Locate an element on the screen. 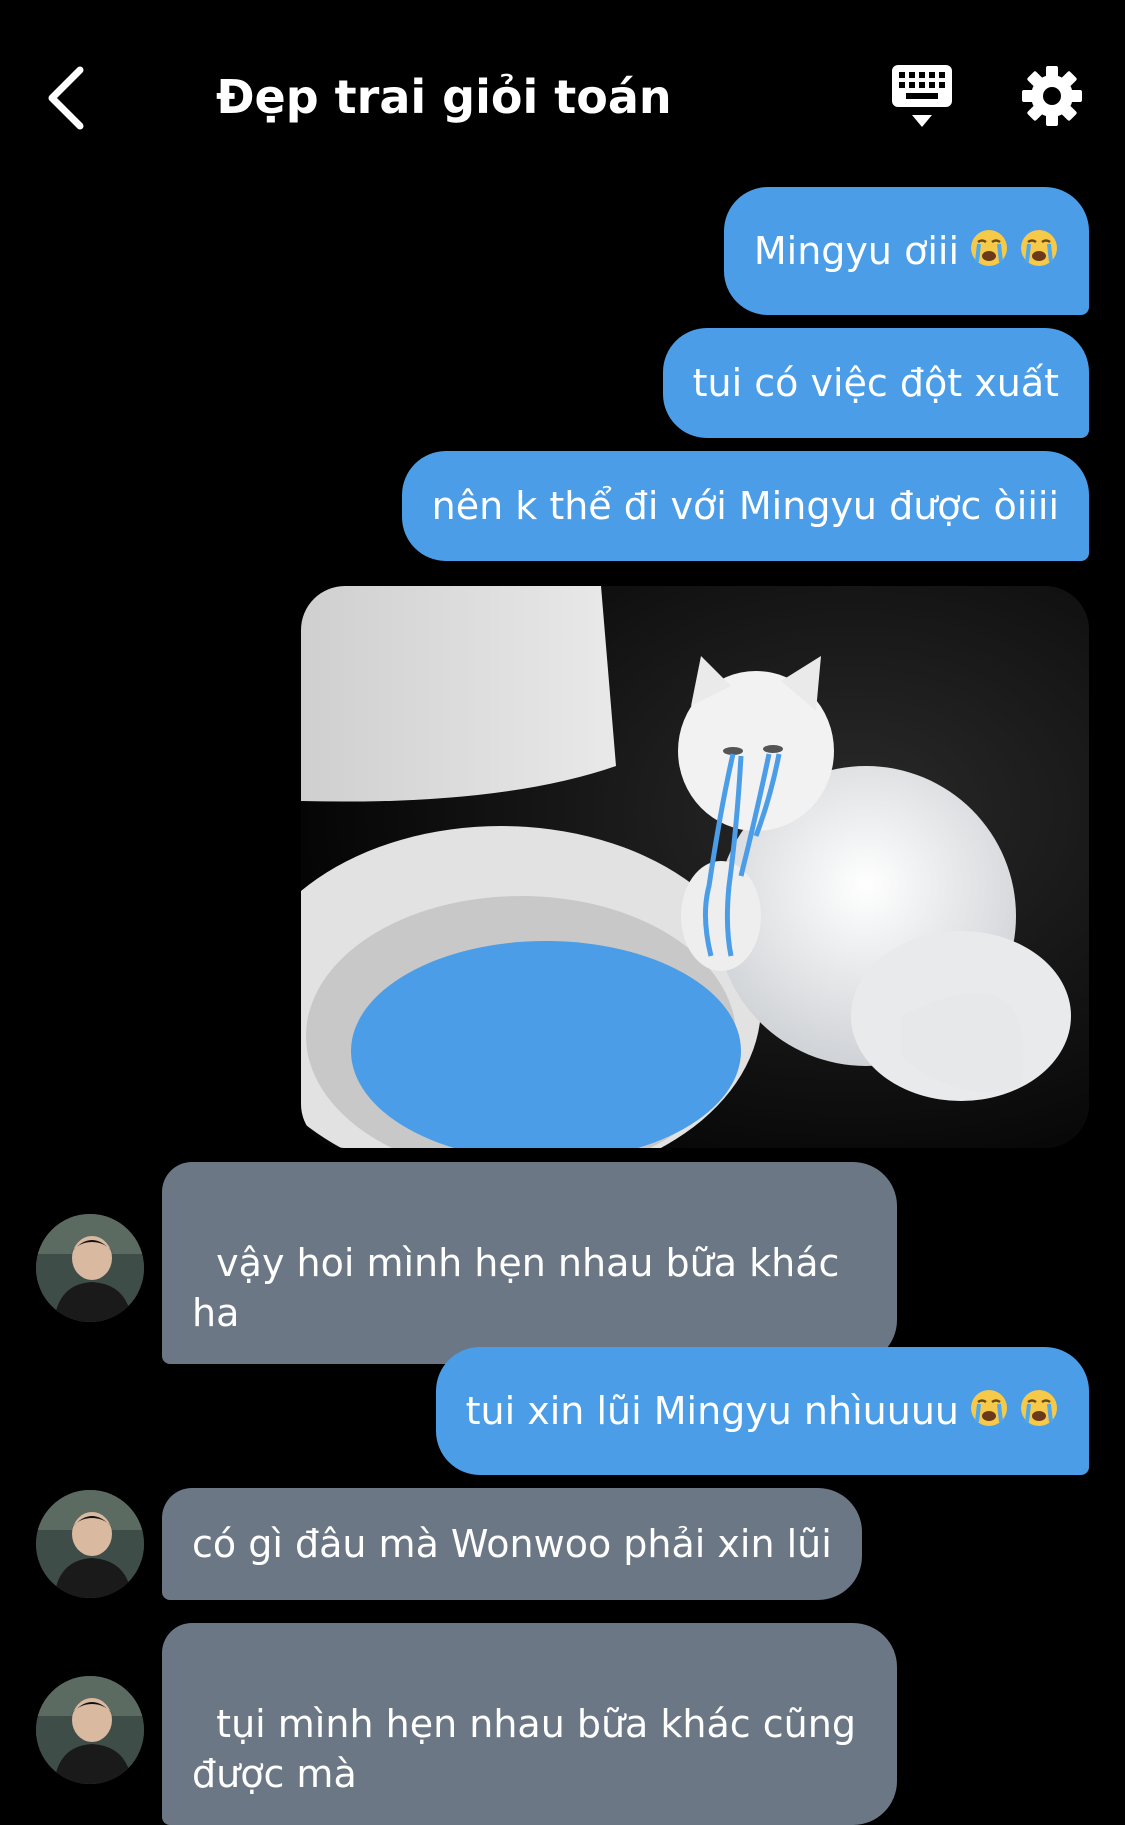 Image resolution: width=1125 pixels, height=1825 pixels. gear-icon is located at coordinates (1052, 96).